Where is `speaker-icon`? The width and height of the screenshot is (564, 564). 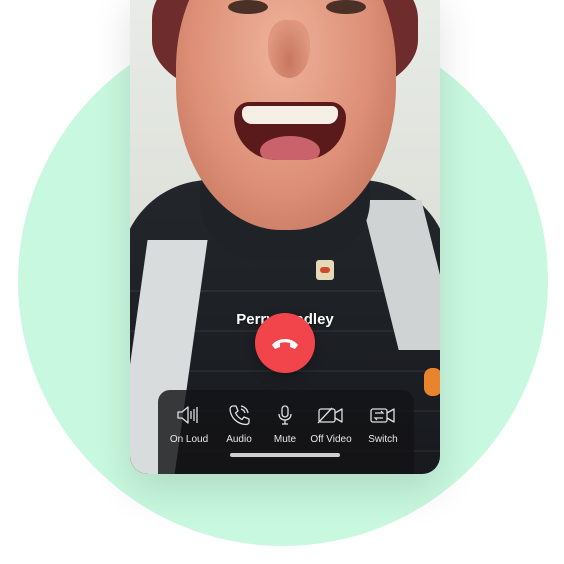
speaker-icon is located at coordinates (187, 415).